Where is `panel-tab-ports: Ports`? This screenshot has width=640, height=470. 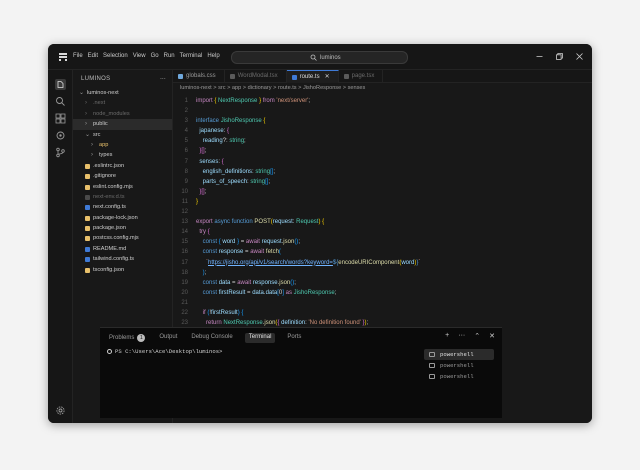 panel-tab-ports: Ports is located at coordinates (294, 338).